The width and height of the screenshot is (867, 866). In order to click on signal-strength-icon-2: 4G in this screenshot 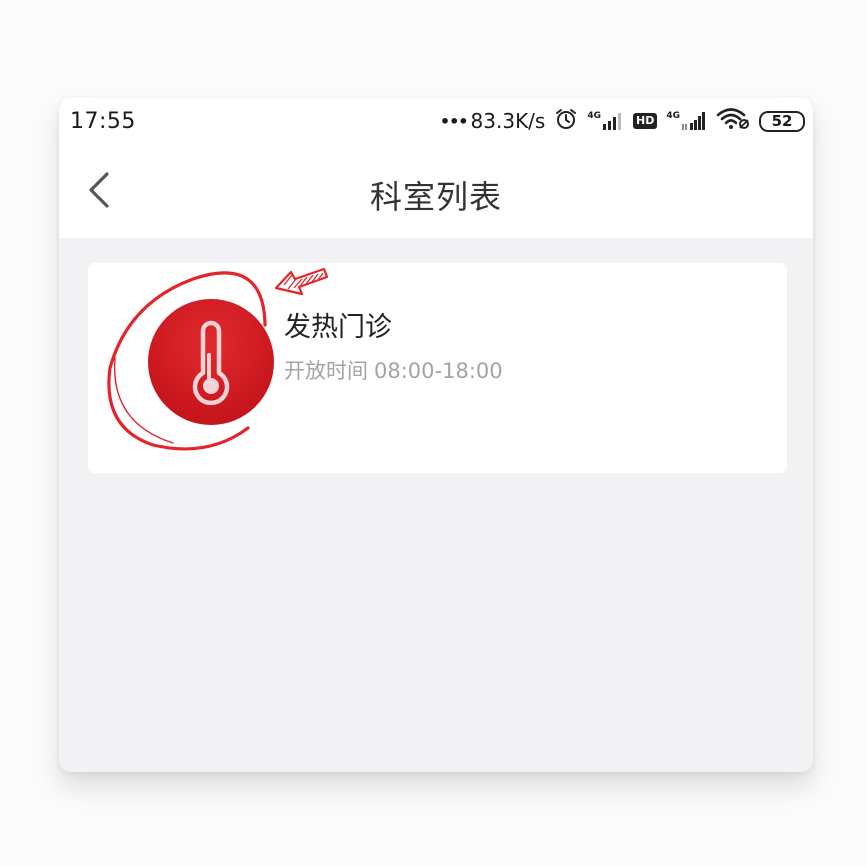, I will do `click(686, 121)`.